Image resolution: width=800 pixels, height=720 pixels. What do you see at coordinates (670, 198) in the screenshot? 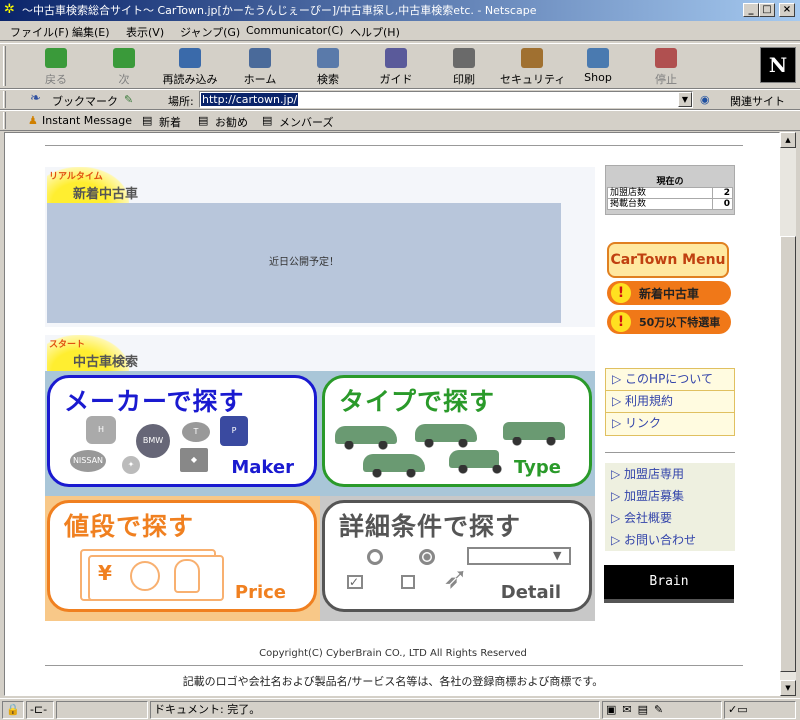
I see `counter-table: 加盟店数 2 掲載台数 0` at bounding box center [670, 198].